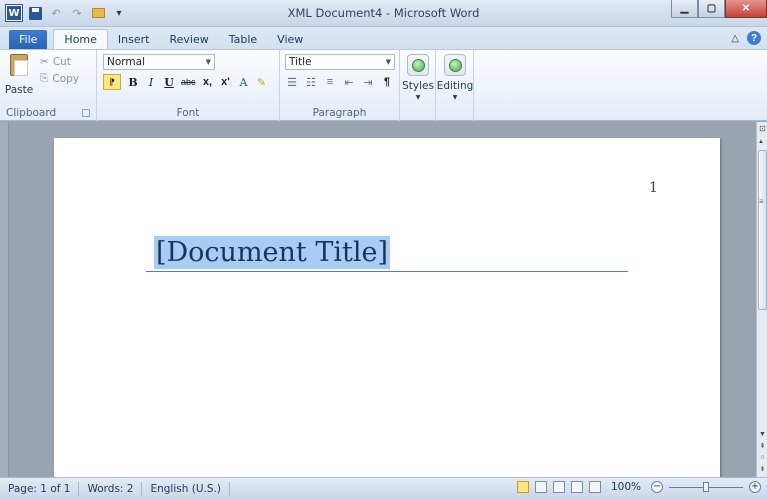 This screenshot has width=767, height=500. I want to click on paragraph-style-value: Title, so click(300, 62).